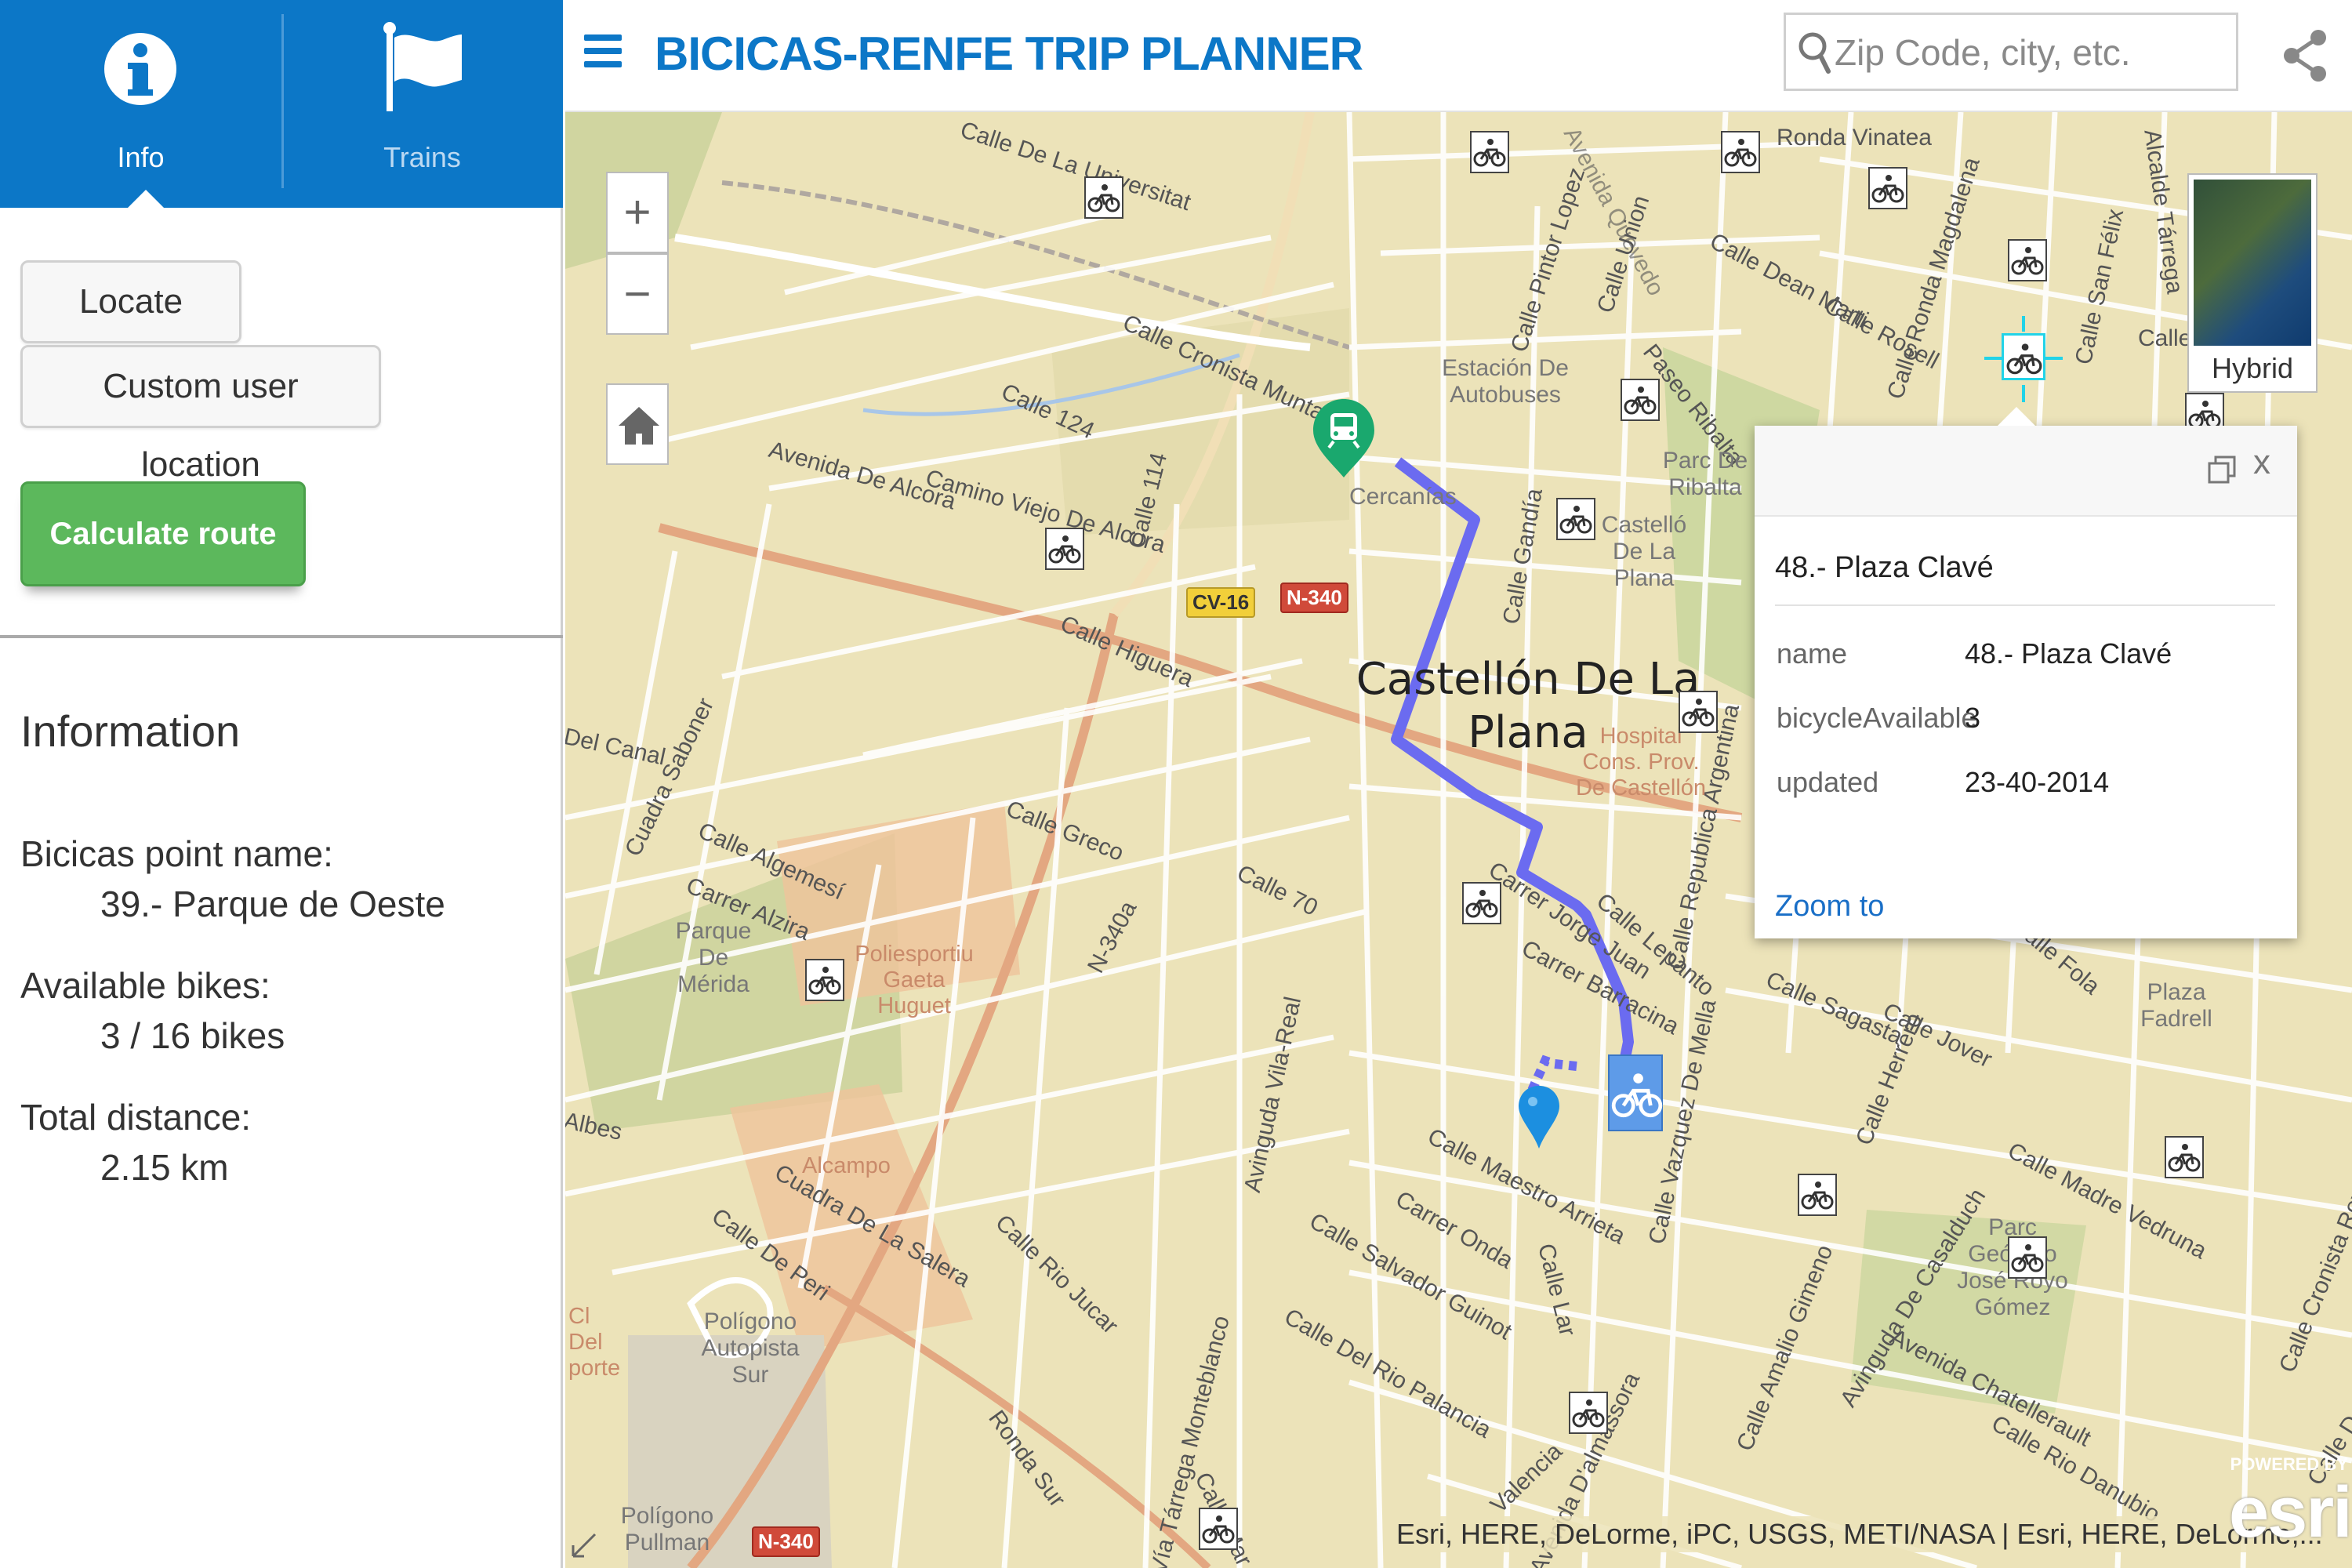 This screenshot has height=1568, width=2352. I want to click on available-bikes-label: Available bikes:, so click(145, 985).